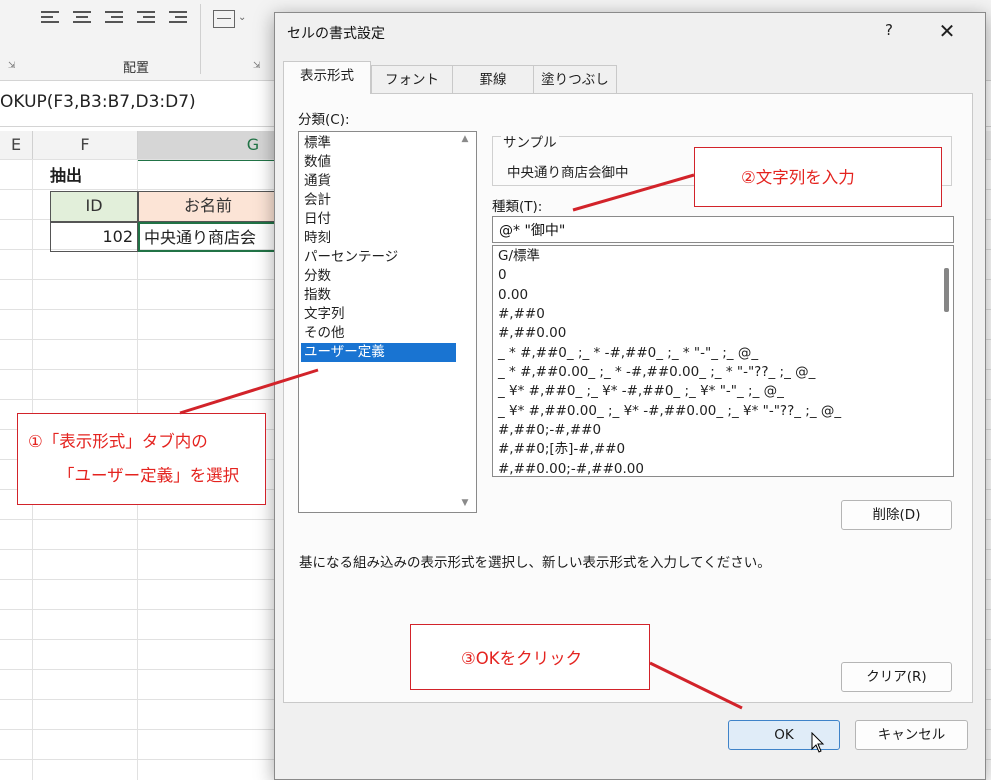 Image resolution: width=991 pixels, height=780 pixels. Describe the element at coordinates (513, 295) in the screenshot. I see `format-code-item: 0.00` at that location.